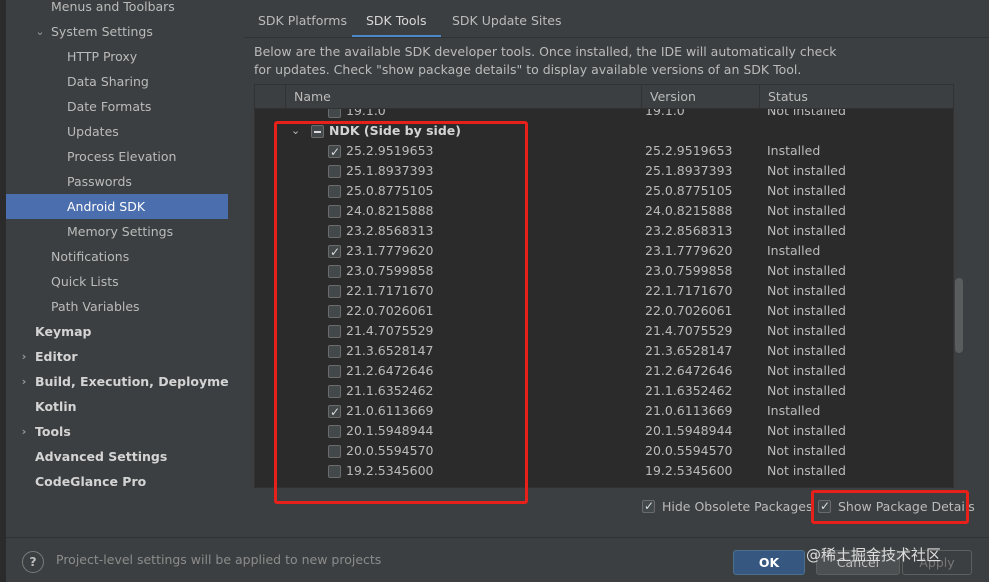  I want to click on package-version: 21.2.6472646, so click(689, 370).